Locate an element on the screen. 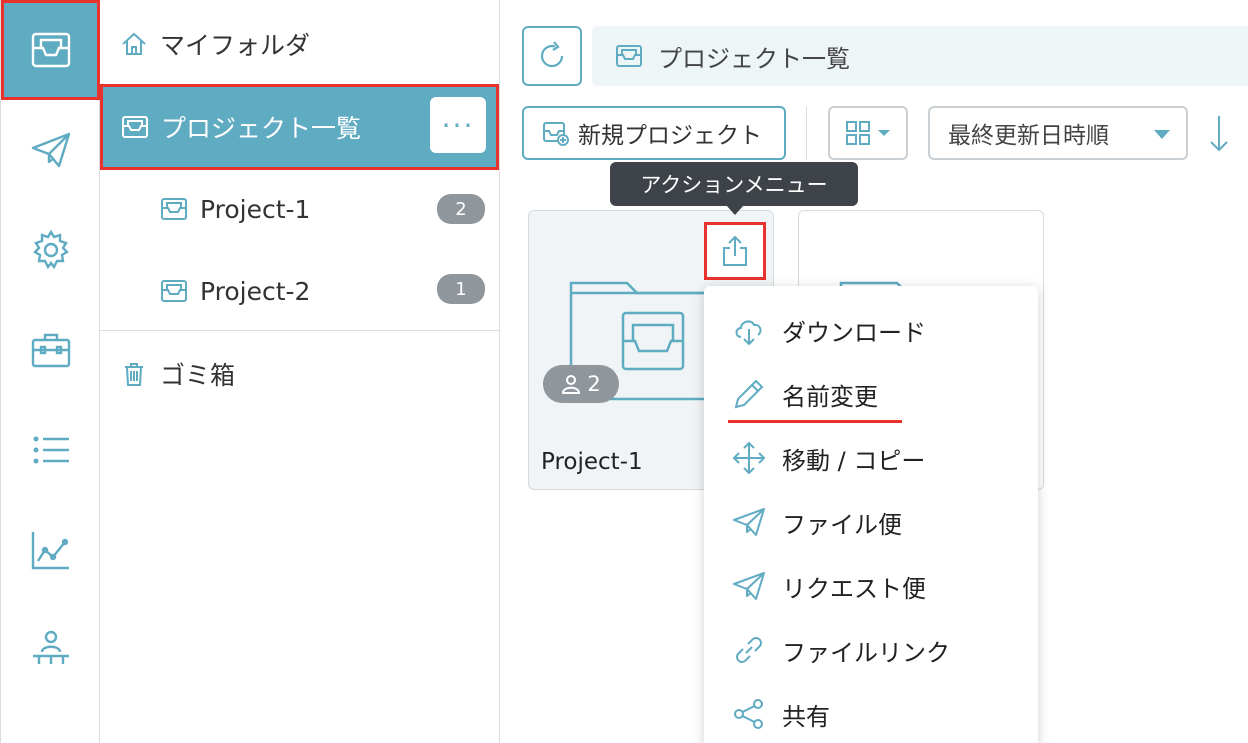 Image resolution: width=1248 pixels, height=743 pixels. toolbar-separator is located at coordinates (806, 133).